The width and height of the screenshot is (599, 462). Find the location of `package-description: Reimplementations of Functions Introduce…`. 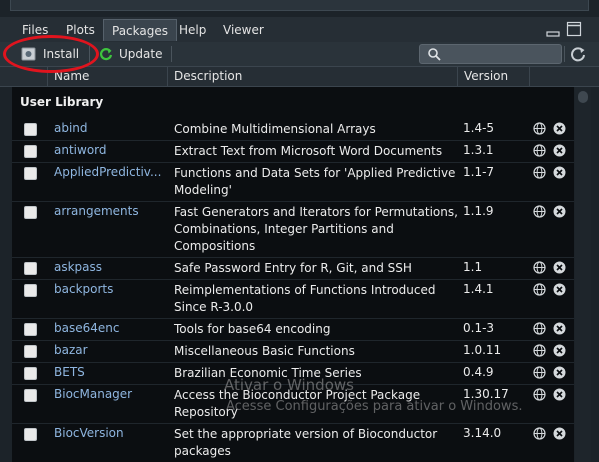

package-description: Reimplementations of Functions Introduce… is located at coordinates (305, 298).